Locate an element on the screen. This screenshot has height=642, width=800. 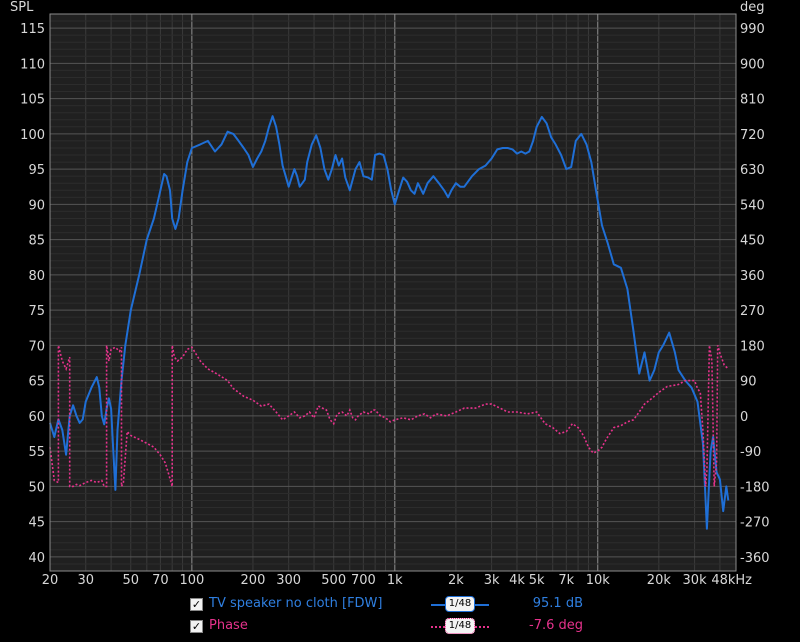
y-left-tick-label: 105 is located at coordinates (32, 100).